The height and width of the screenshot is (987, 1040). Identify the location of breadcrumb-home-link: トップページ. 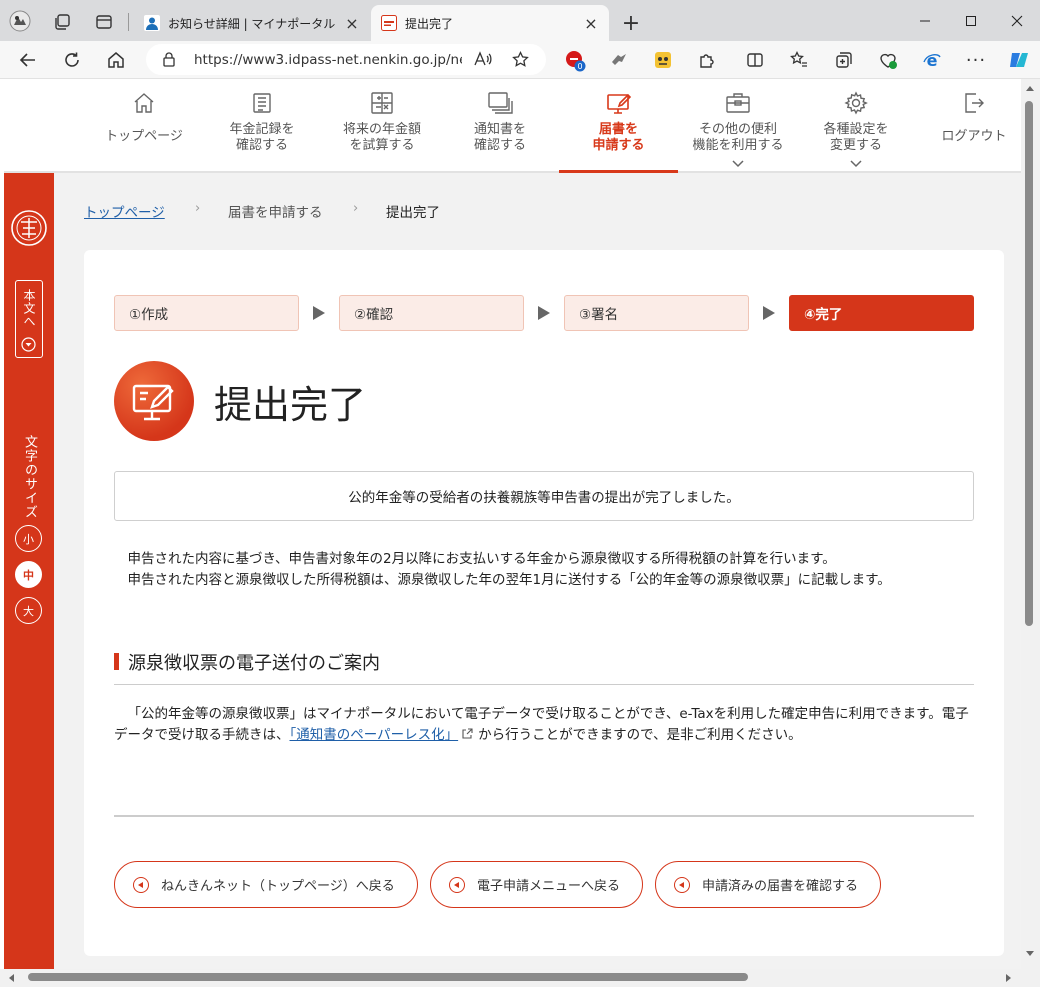
(124, 211).